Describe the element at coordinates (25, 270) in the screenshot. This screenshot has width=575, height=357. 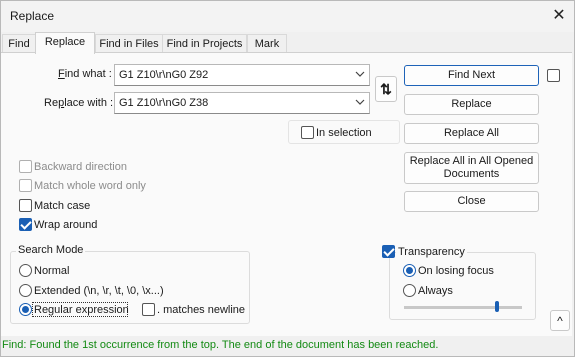
I see `normal-radio` at that location.